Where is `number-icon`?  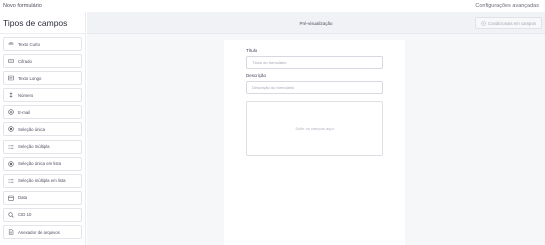 number-icon is located at coordinates (11, 95).